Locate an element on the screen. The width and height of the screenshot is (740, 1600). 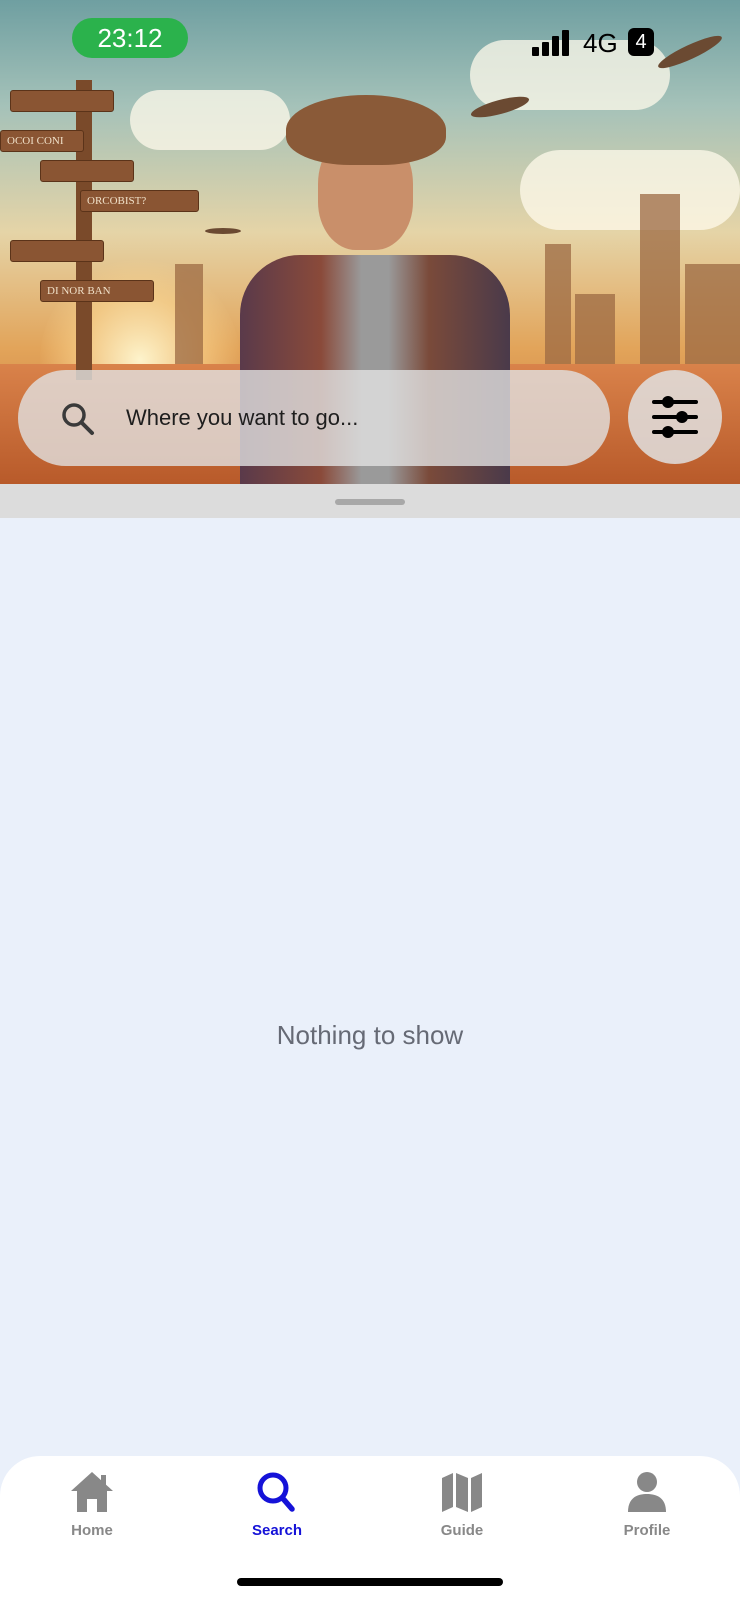
sign-label: DI NOR BAN is located at coordinates (97, 291).